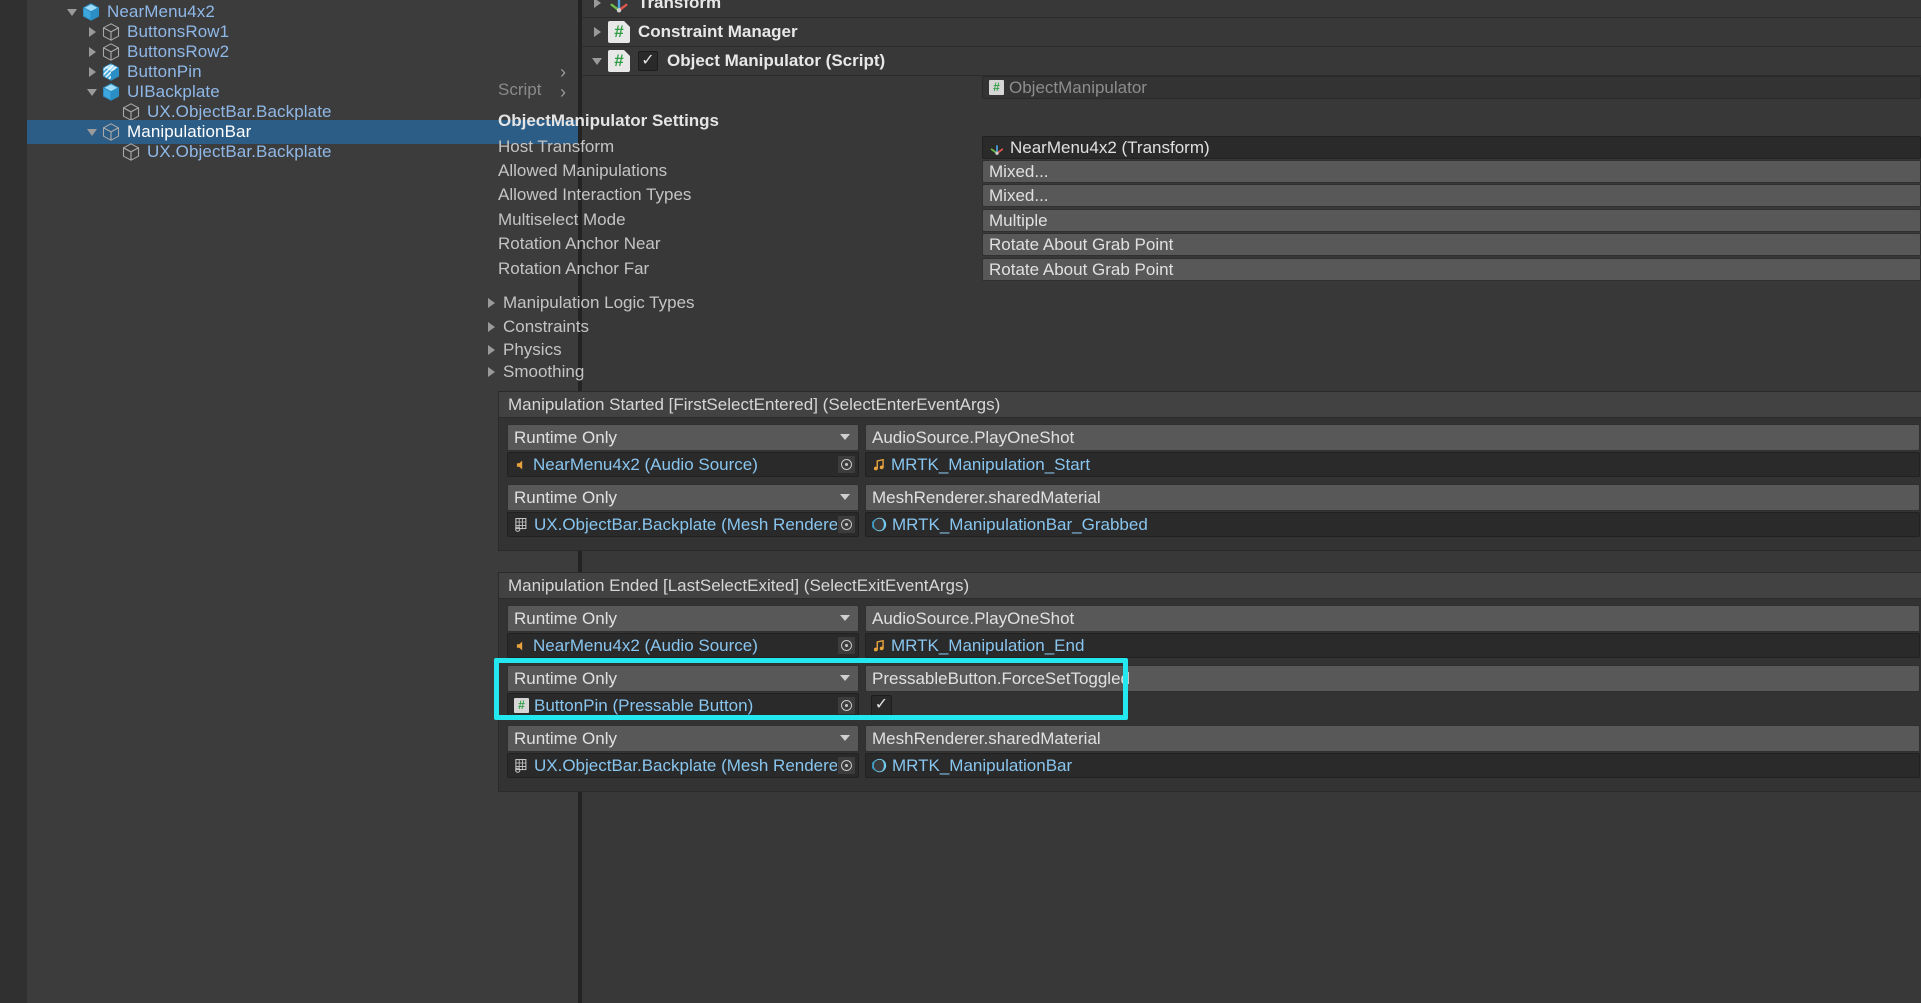 The image size is (1921, 1003). I want to click on foldout-smoothing: Smoothing, so click(535, 372).